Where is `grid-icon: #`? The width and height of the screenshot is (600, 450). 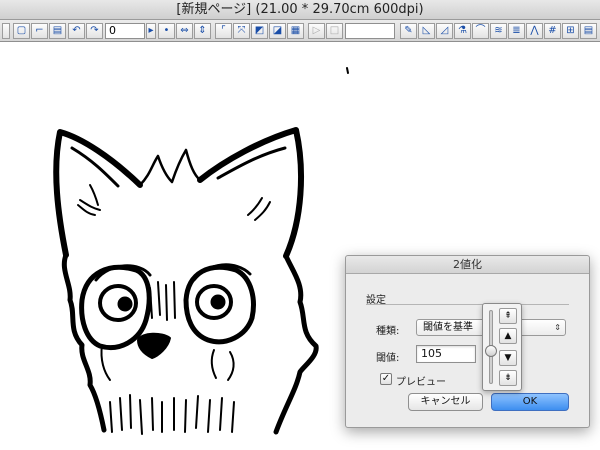
grid-icon: # is located at coordinates (552, 31).